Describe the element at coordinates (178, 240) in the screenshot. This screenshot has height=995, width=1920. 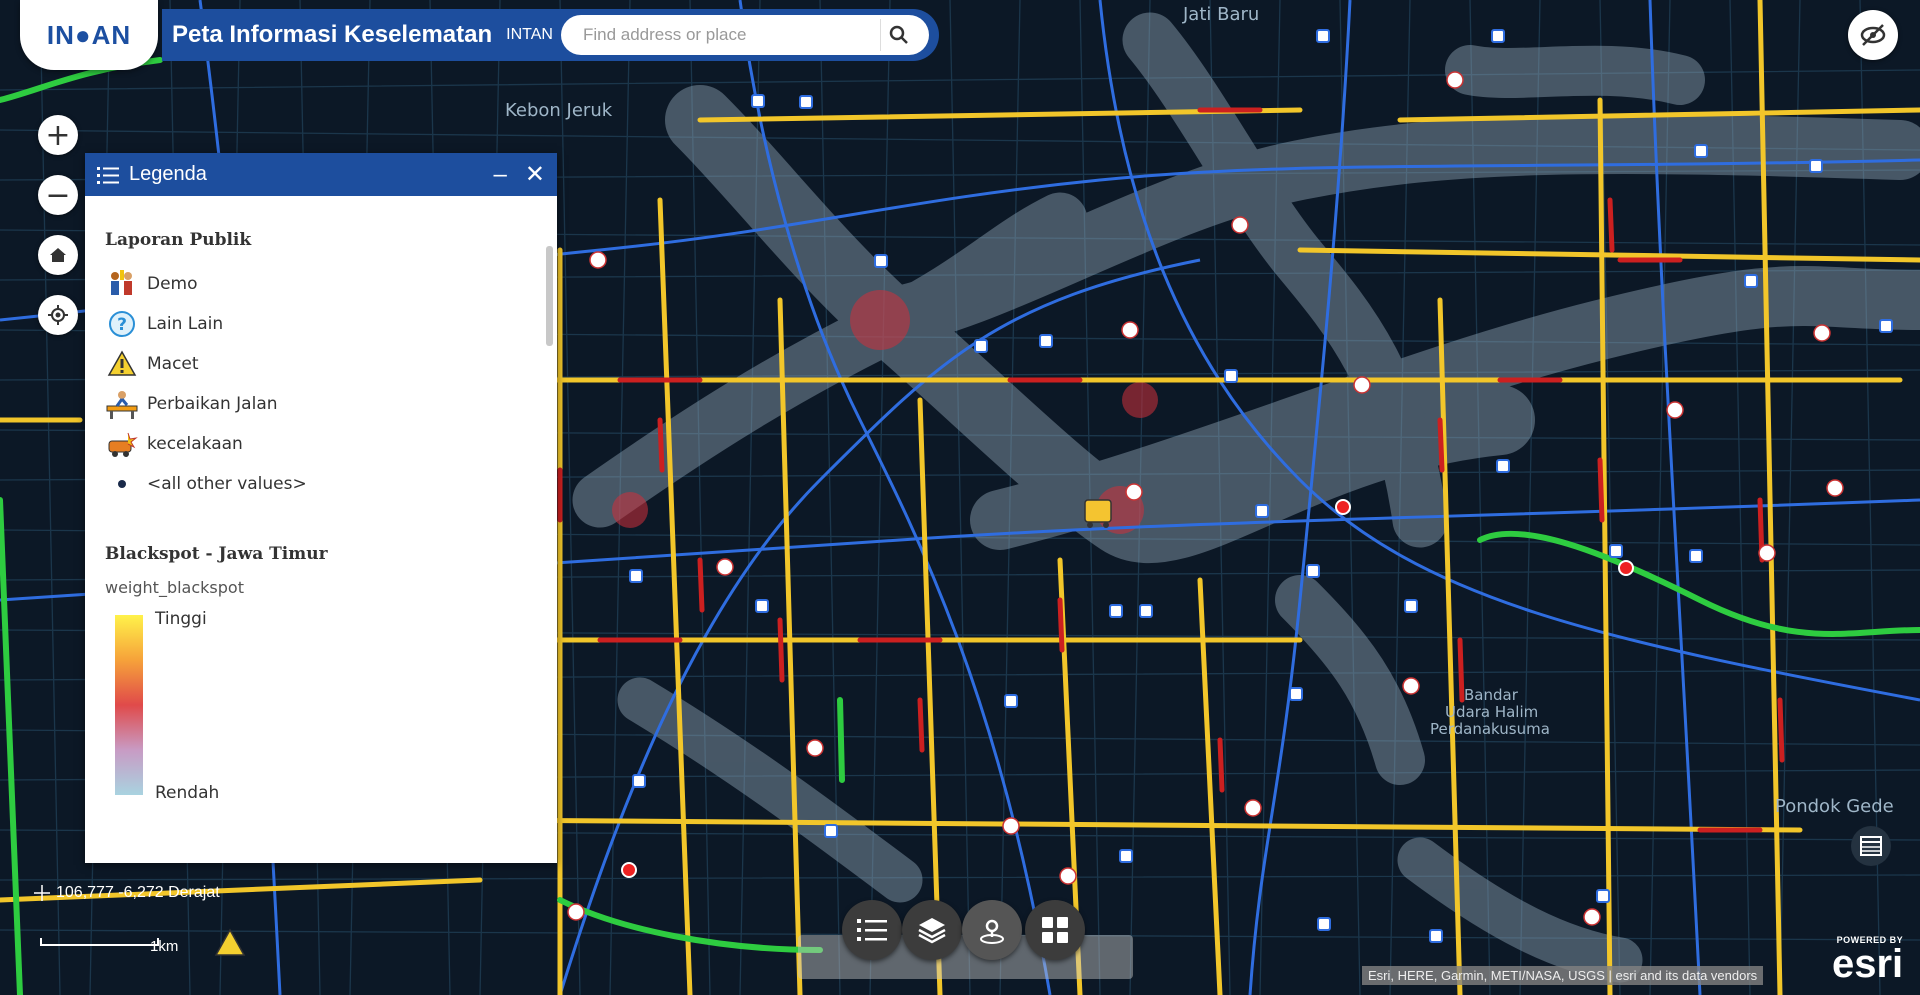
I see `legend-section-title: Laporan Publik` at that location.